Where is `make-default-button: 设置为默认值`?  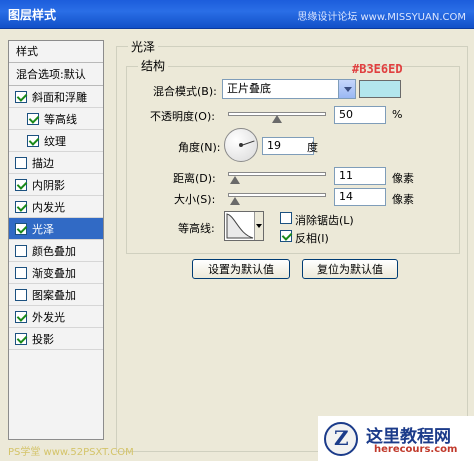
make-default-button: 设置为默认值 is located at coordinates (241, 269).